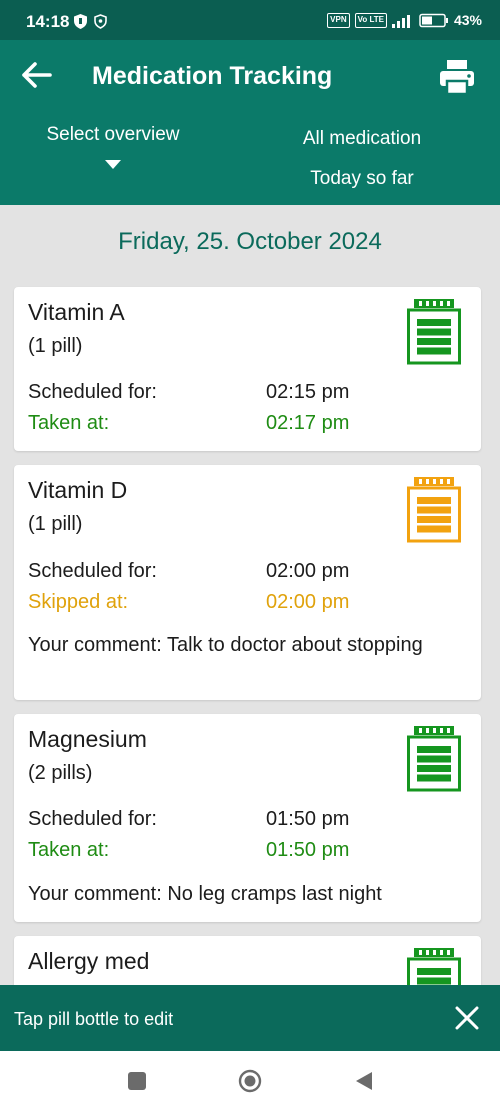 The width and height of the screenshot is (500, 1111). What do you see at coordinates (308, 850) in the screenshot?
I see `taken-time: 01:50 pm` at bounding box center [308, 850].